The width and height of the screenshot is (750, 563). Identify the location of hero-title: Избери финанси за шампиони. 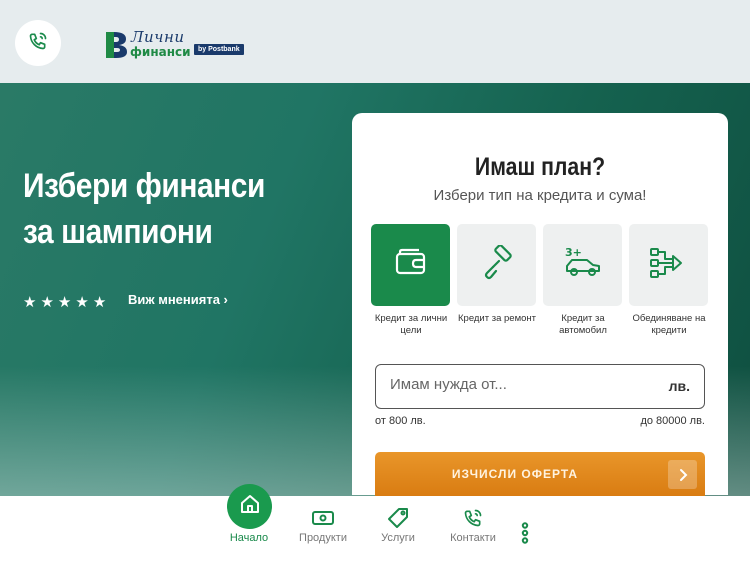
(144, 209).